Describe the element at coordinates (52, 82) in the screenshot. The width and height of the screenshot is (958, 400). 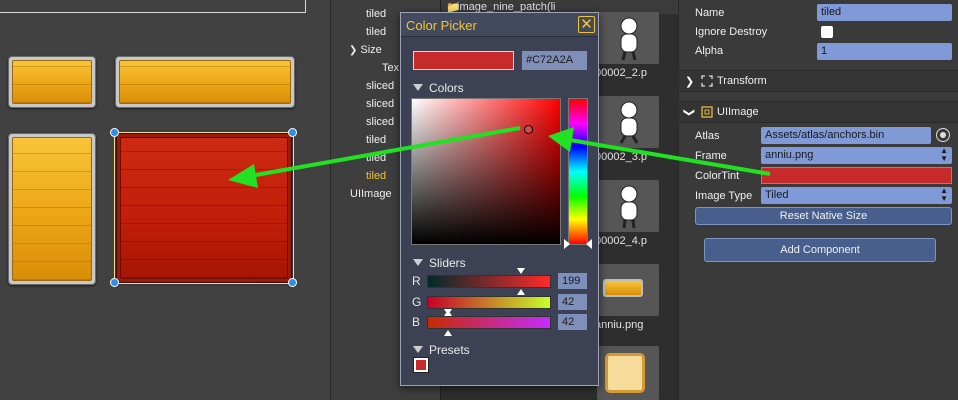
I see `sliced-button-small` at that location.